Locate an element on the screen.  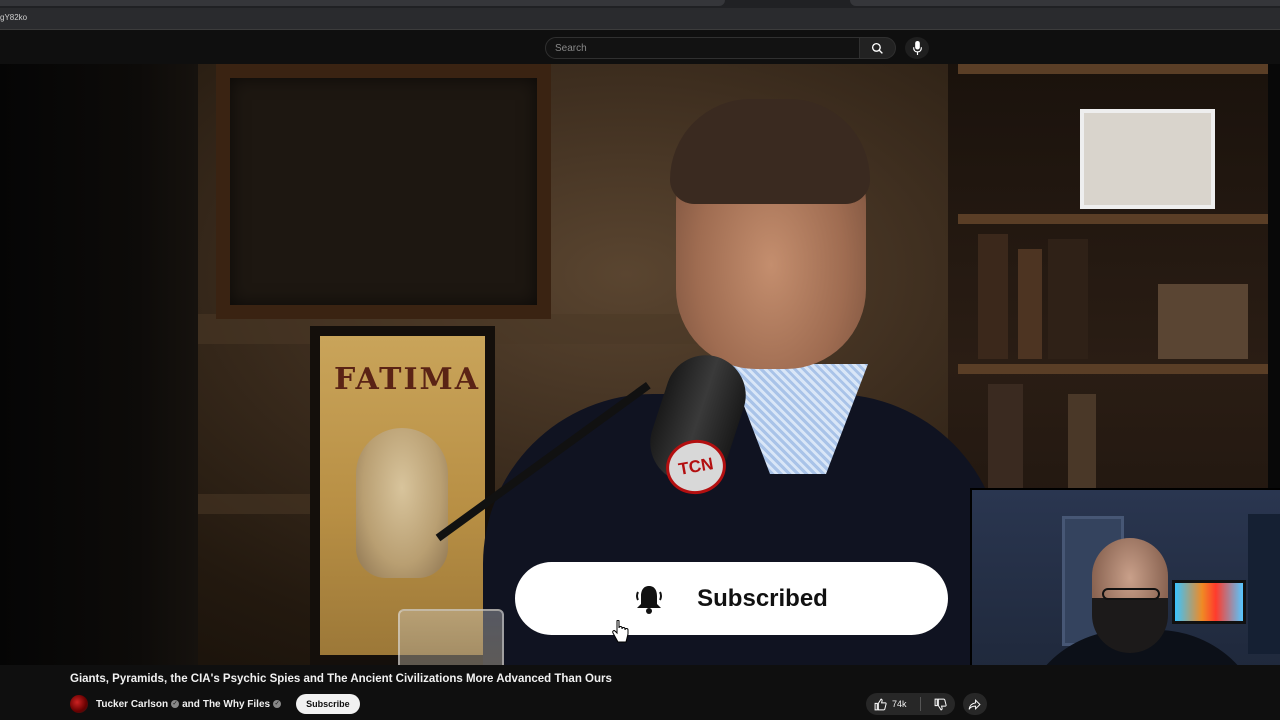
search-icon is located at coordinates (877, 48).